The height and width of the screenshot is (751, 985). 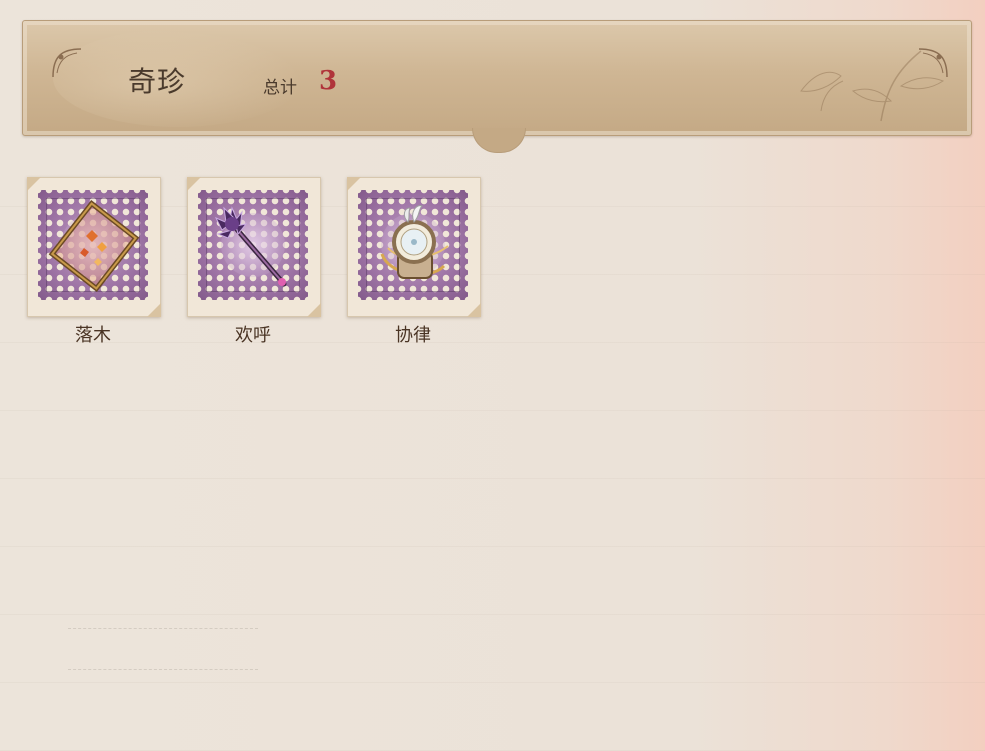 What do you see at coordinates (253, 335) in the screenshot?
I see `item-label: 欢呼` at bounding box center [253, 335].